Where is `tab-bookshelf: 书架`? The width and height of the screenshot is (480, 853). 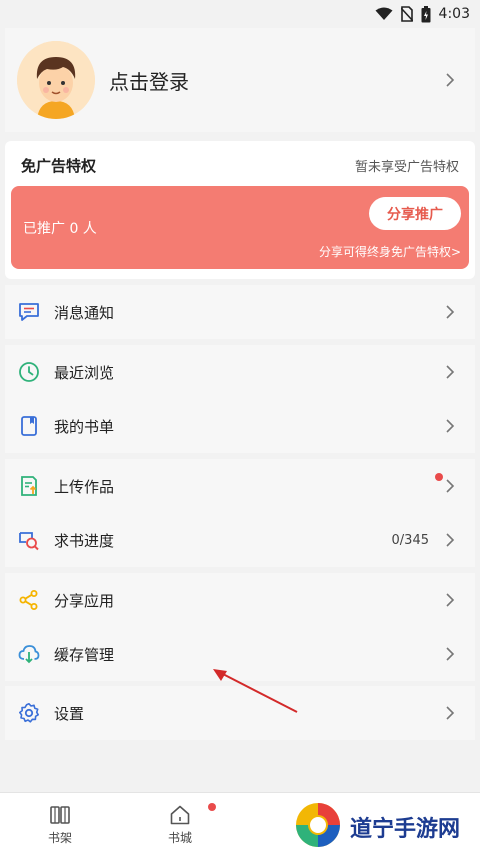 tab-bookshelf: 书架 is located at coordinates (60, 823).